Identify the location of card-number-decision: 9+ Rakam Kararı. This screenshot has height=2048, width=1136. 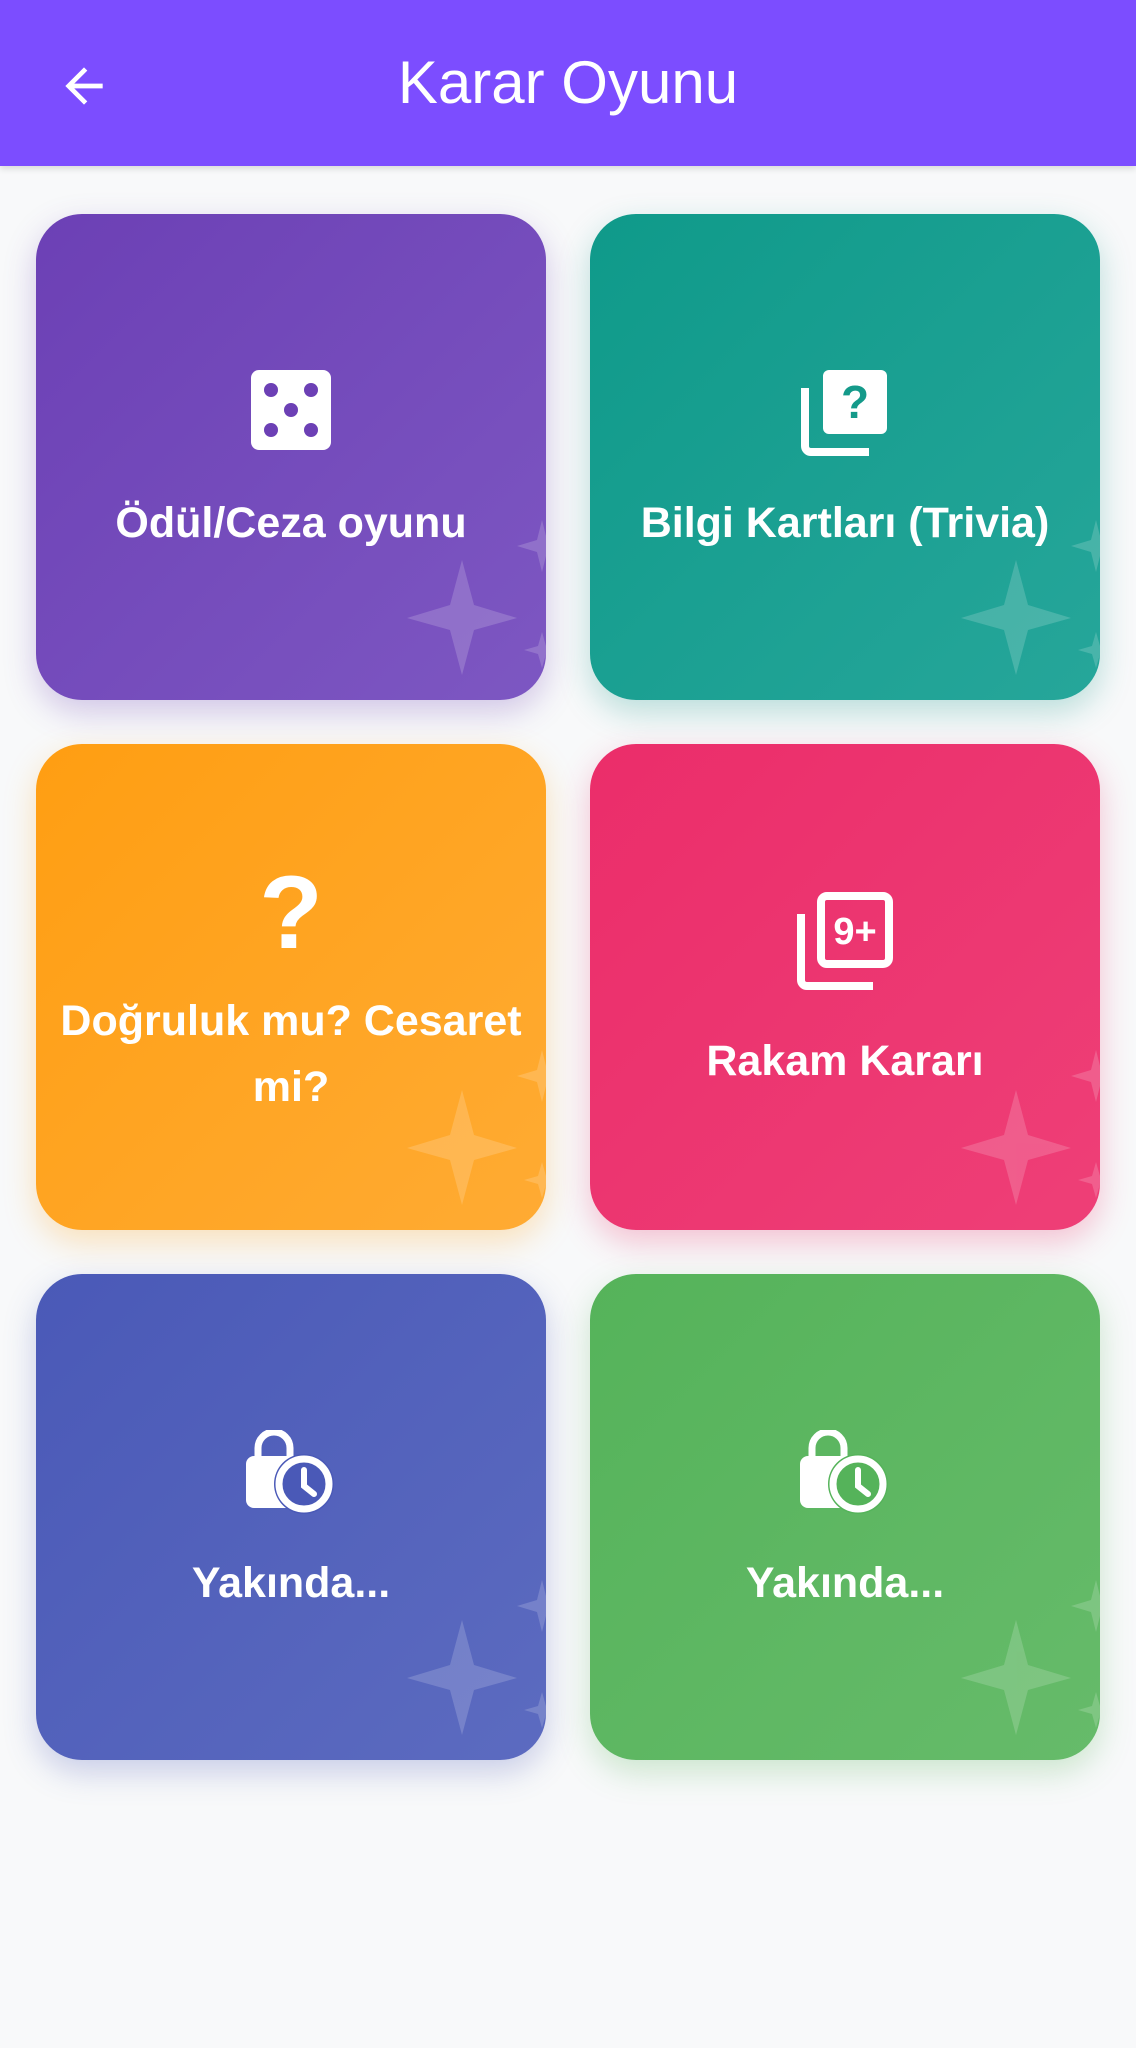
(845, 987).